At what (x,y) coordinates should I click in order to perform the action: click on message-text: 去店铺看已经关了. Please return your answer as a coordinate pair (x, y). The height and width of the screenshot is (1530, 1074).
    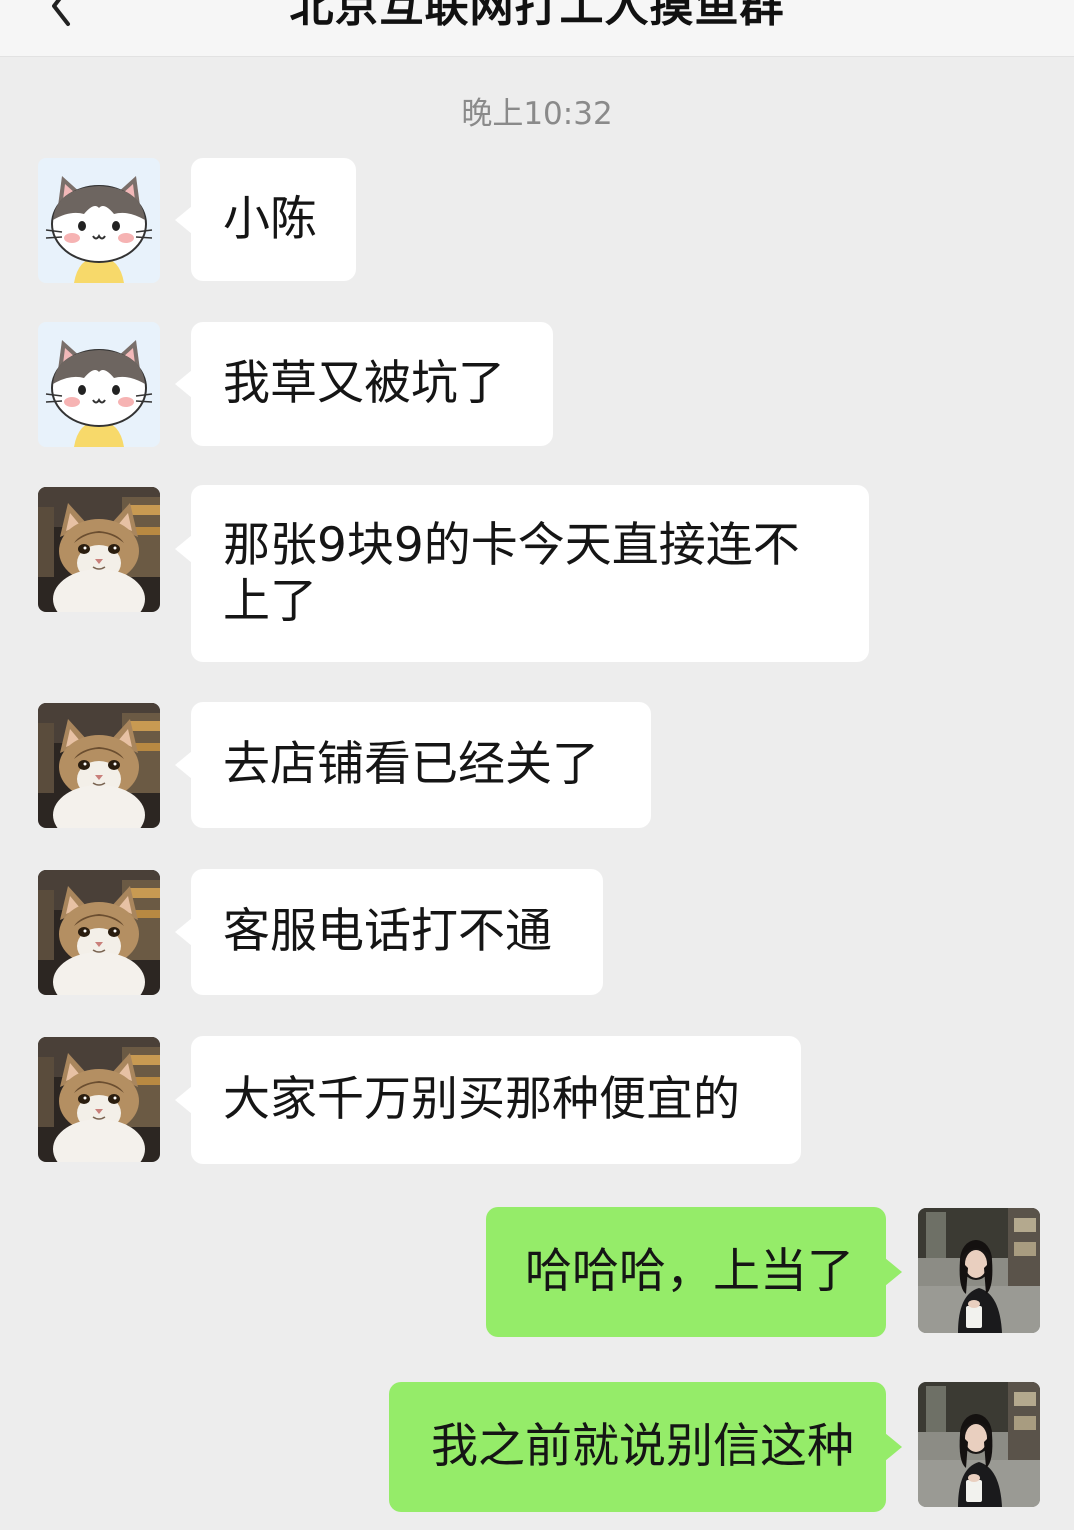
    Looking at the image, I should click on (411, 764).